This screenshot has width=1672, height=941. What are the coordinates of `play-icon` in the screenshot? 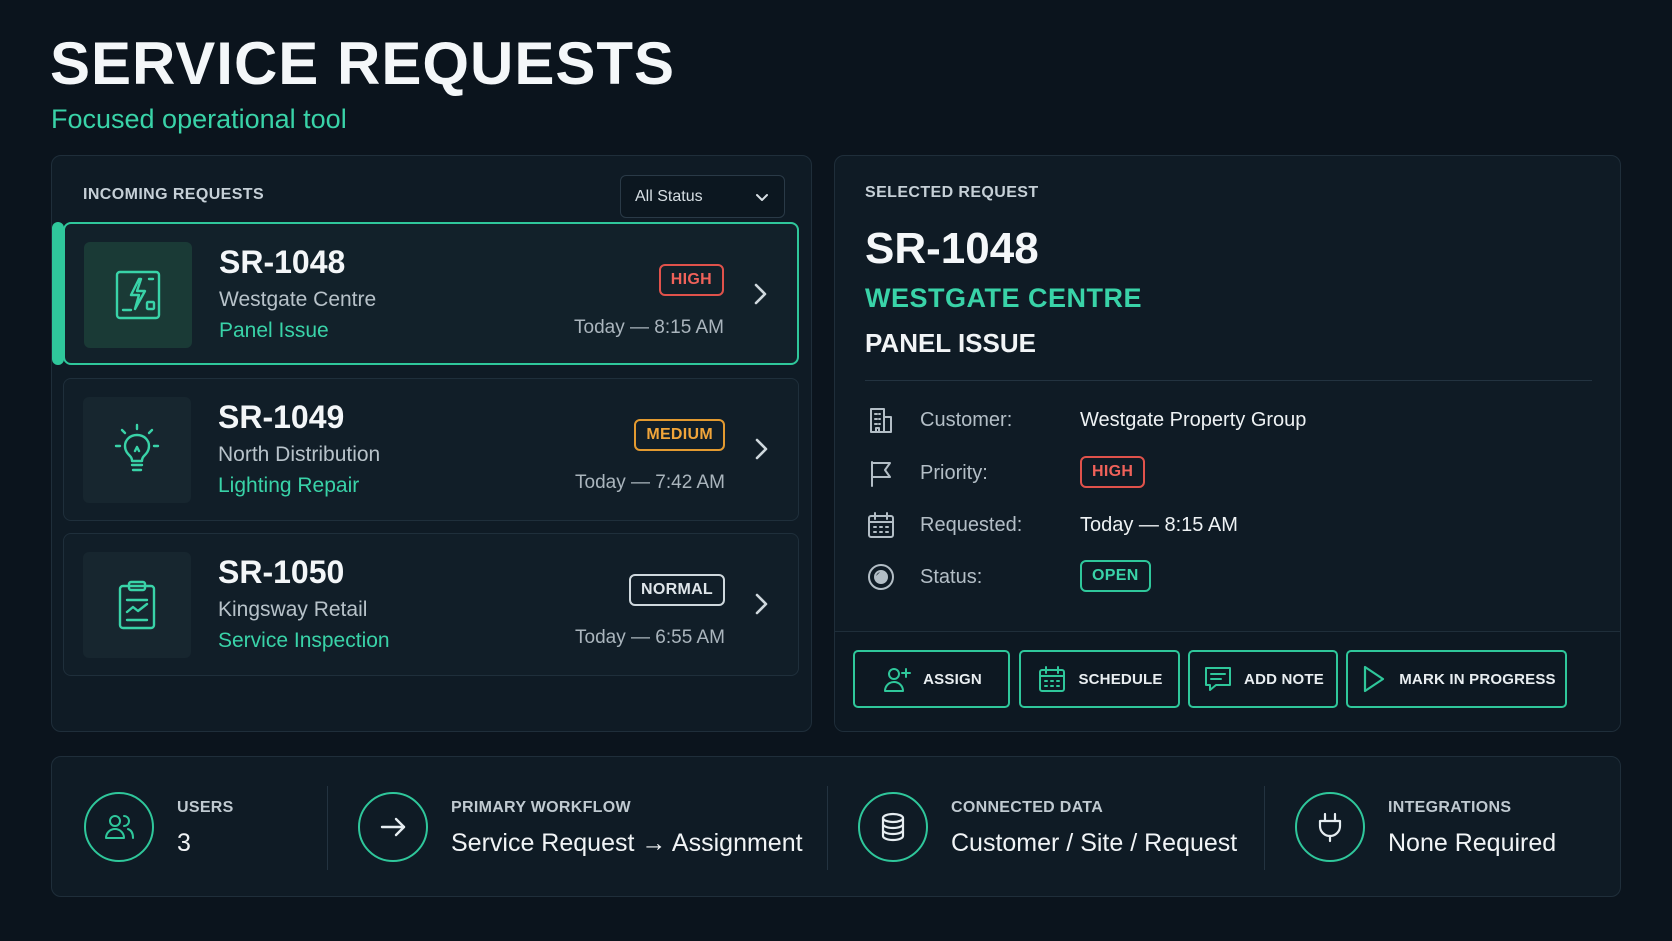 It's located at (1374, 679).